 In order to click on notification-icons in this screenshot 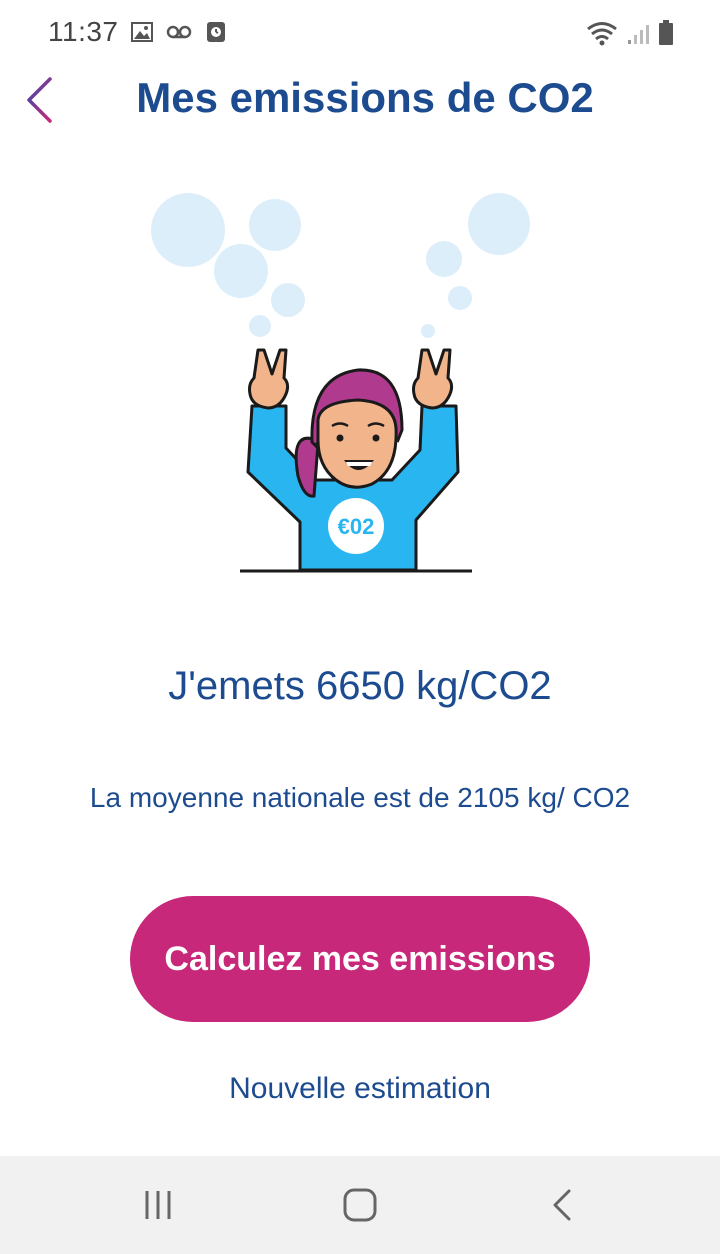, I will do `click(179, 34)`.